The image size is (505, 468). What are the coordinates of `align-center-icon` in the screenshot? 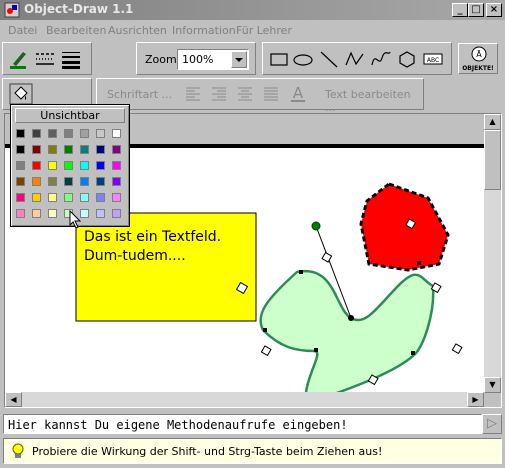 It's located at (245, 94).